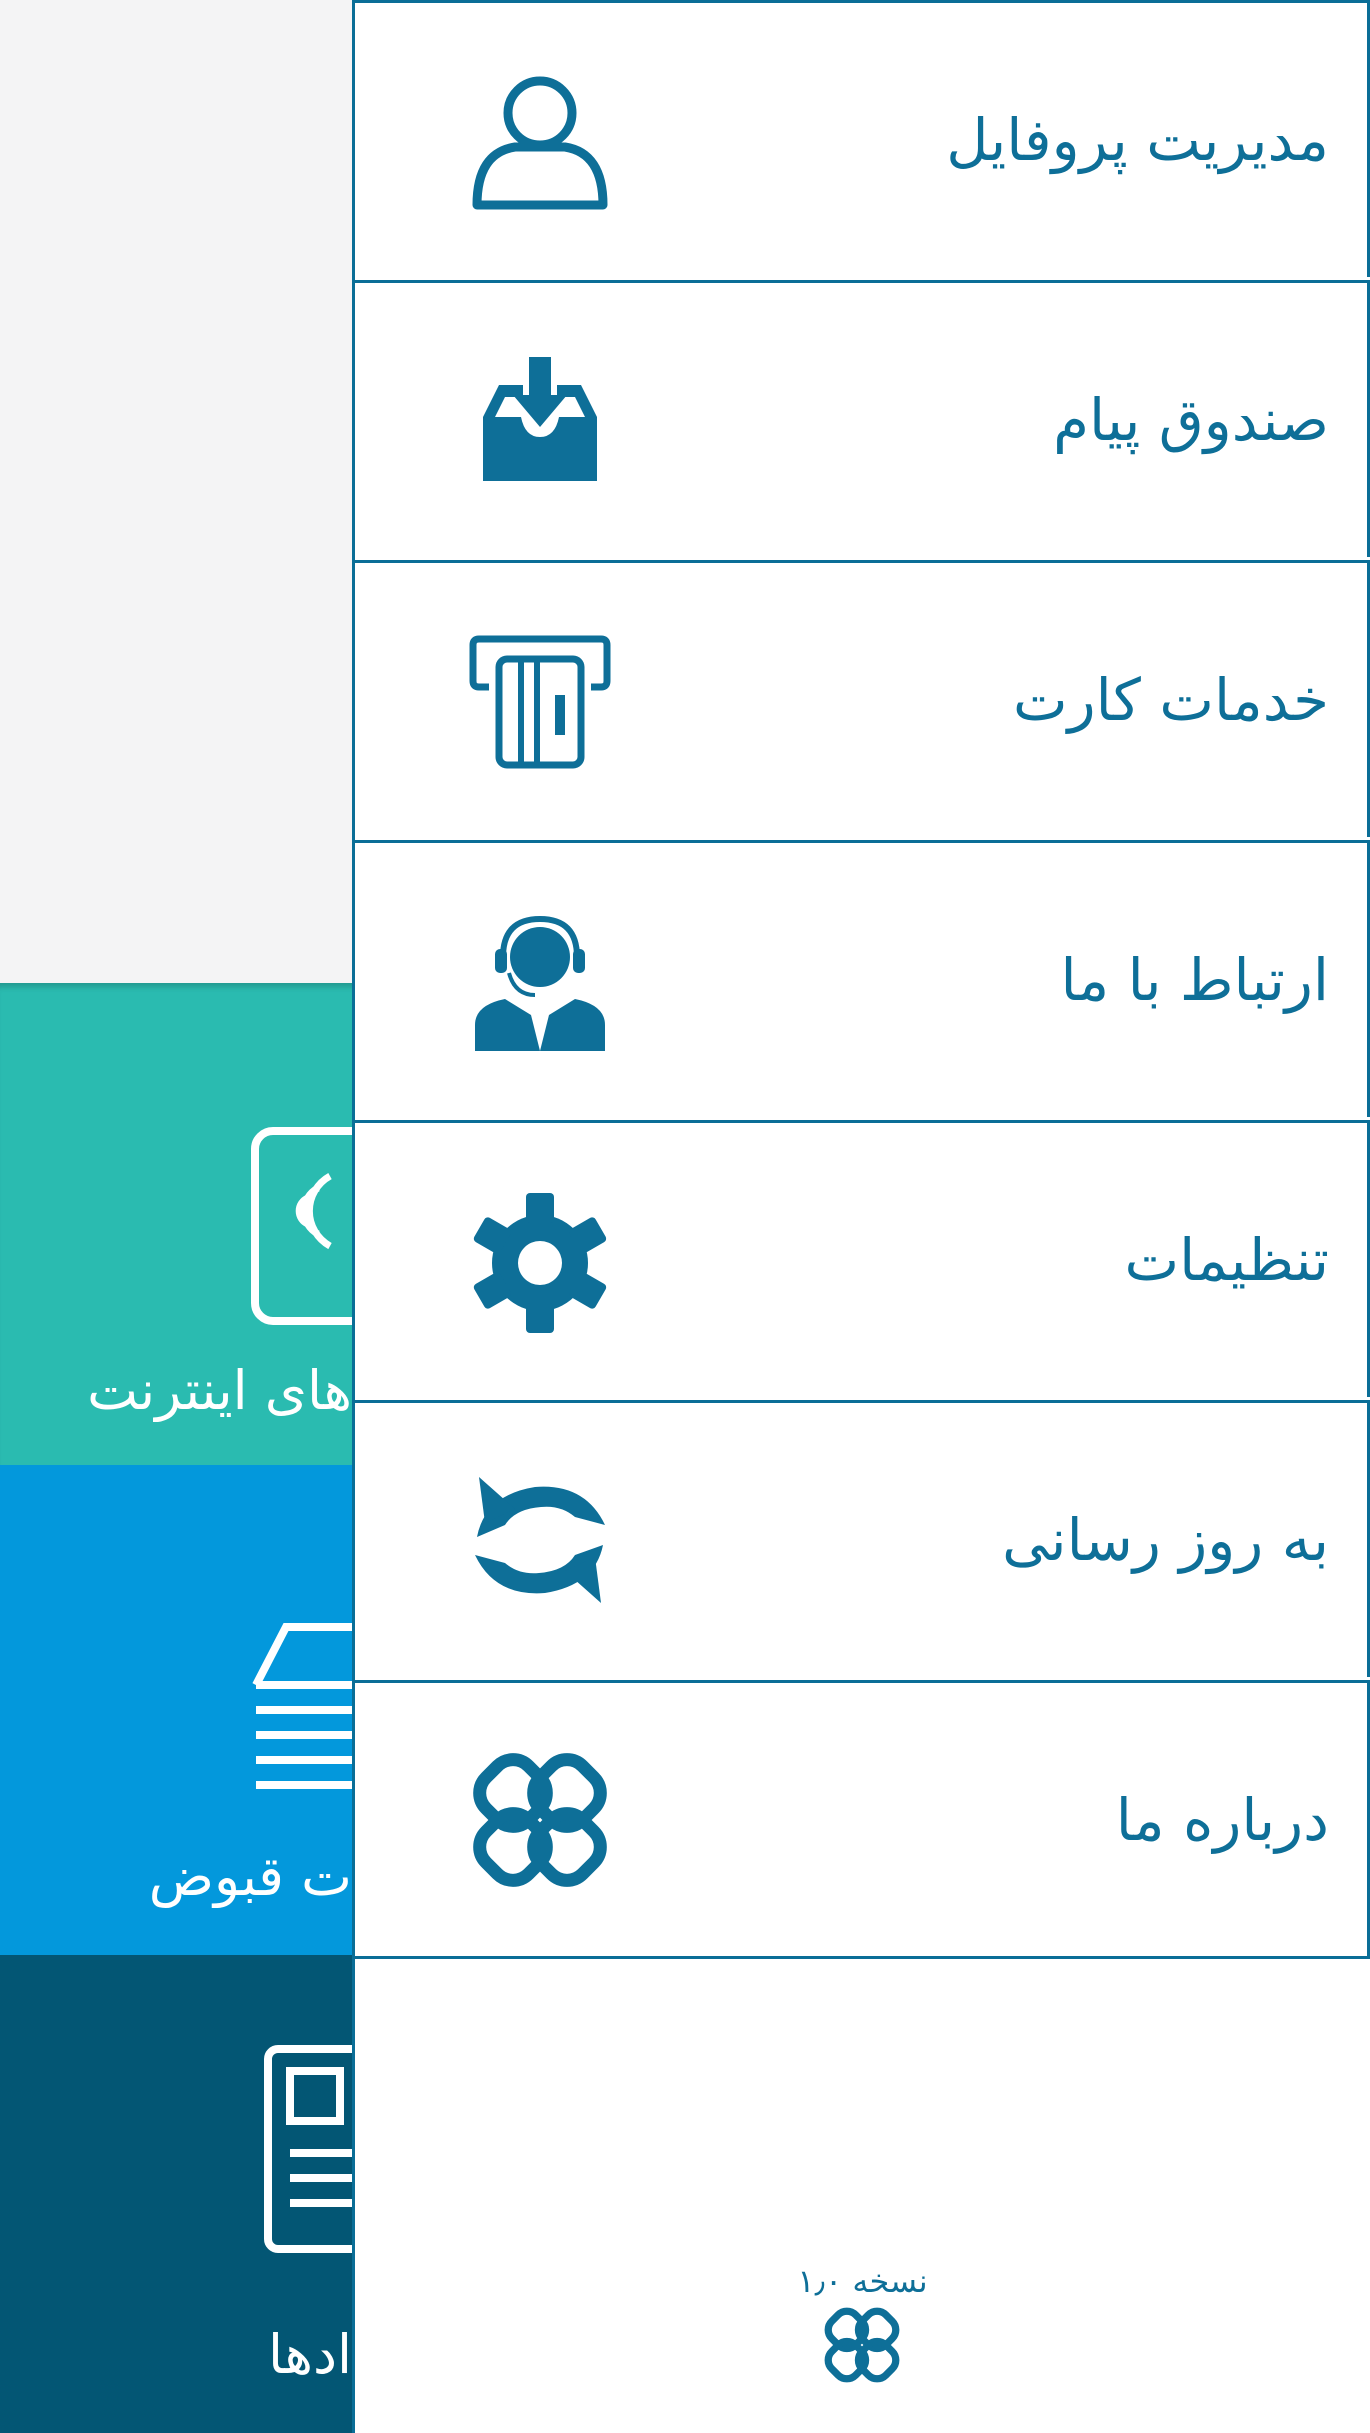 The image size is (1370, 2433). What do you see at coordinates (303, 1707) in the screenshot?
I see `bill-receipt-icon` at bounding box center [303, 1707].